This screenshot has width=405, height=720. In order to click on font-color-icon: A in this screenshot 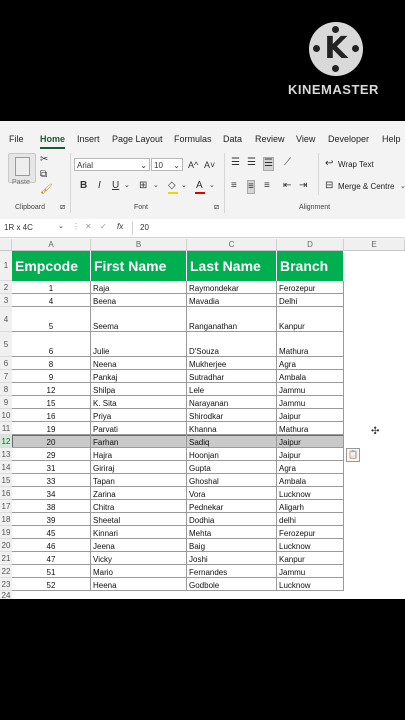, I will do `click(199, 186)`.